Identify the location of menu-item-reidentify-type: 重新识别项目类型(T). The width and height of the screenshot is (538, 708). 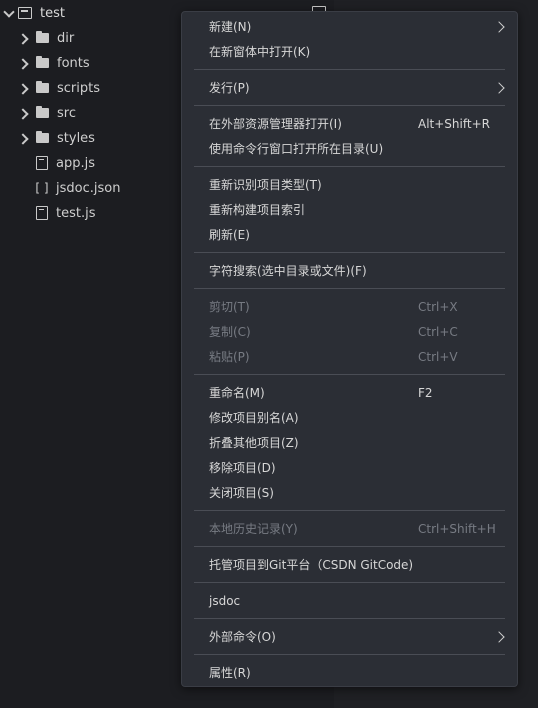
(349, 185).